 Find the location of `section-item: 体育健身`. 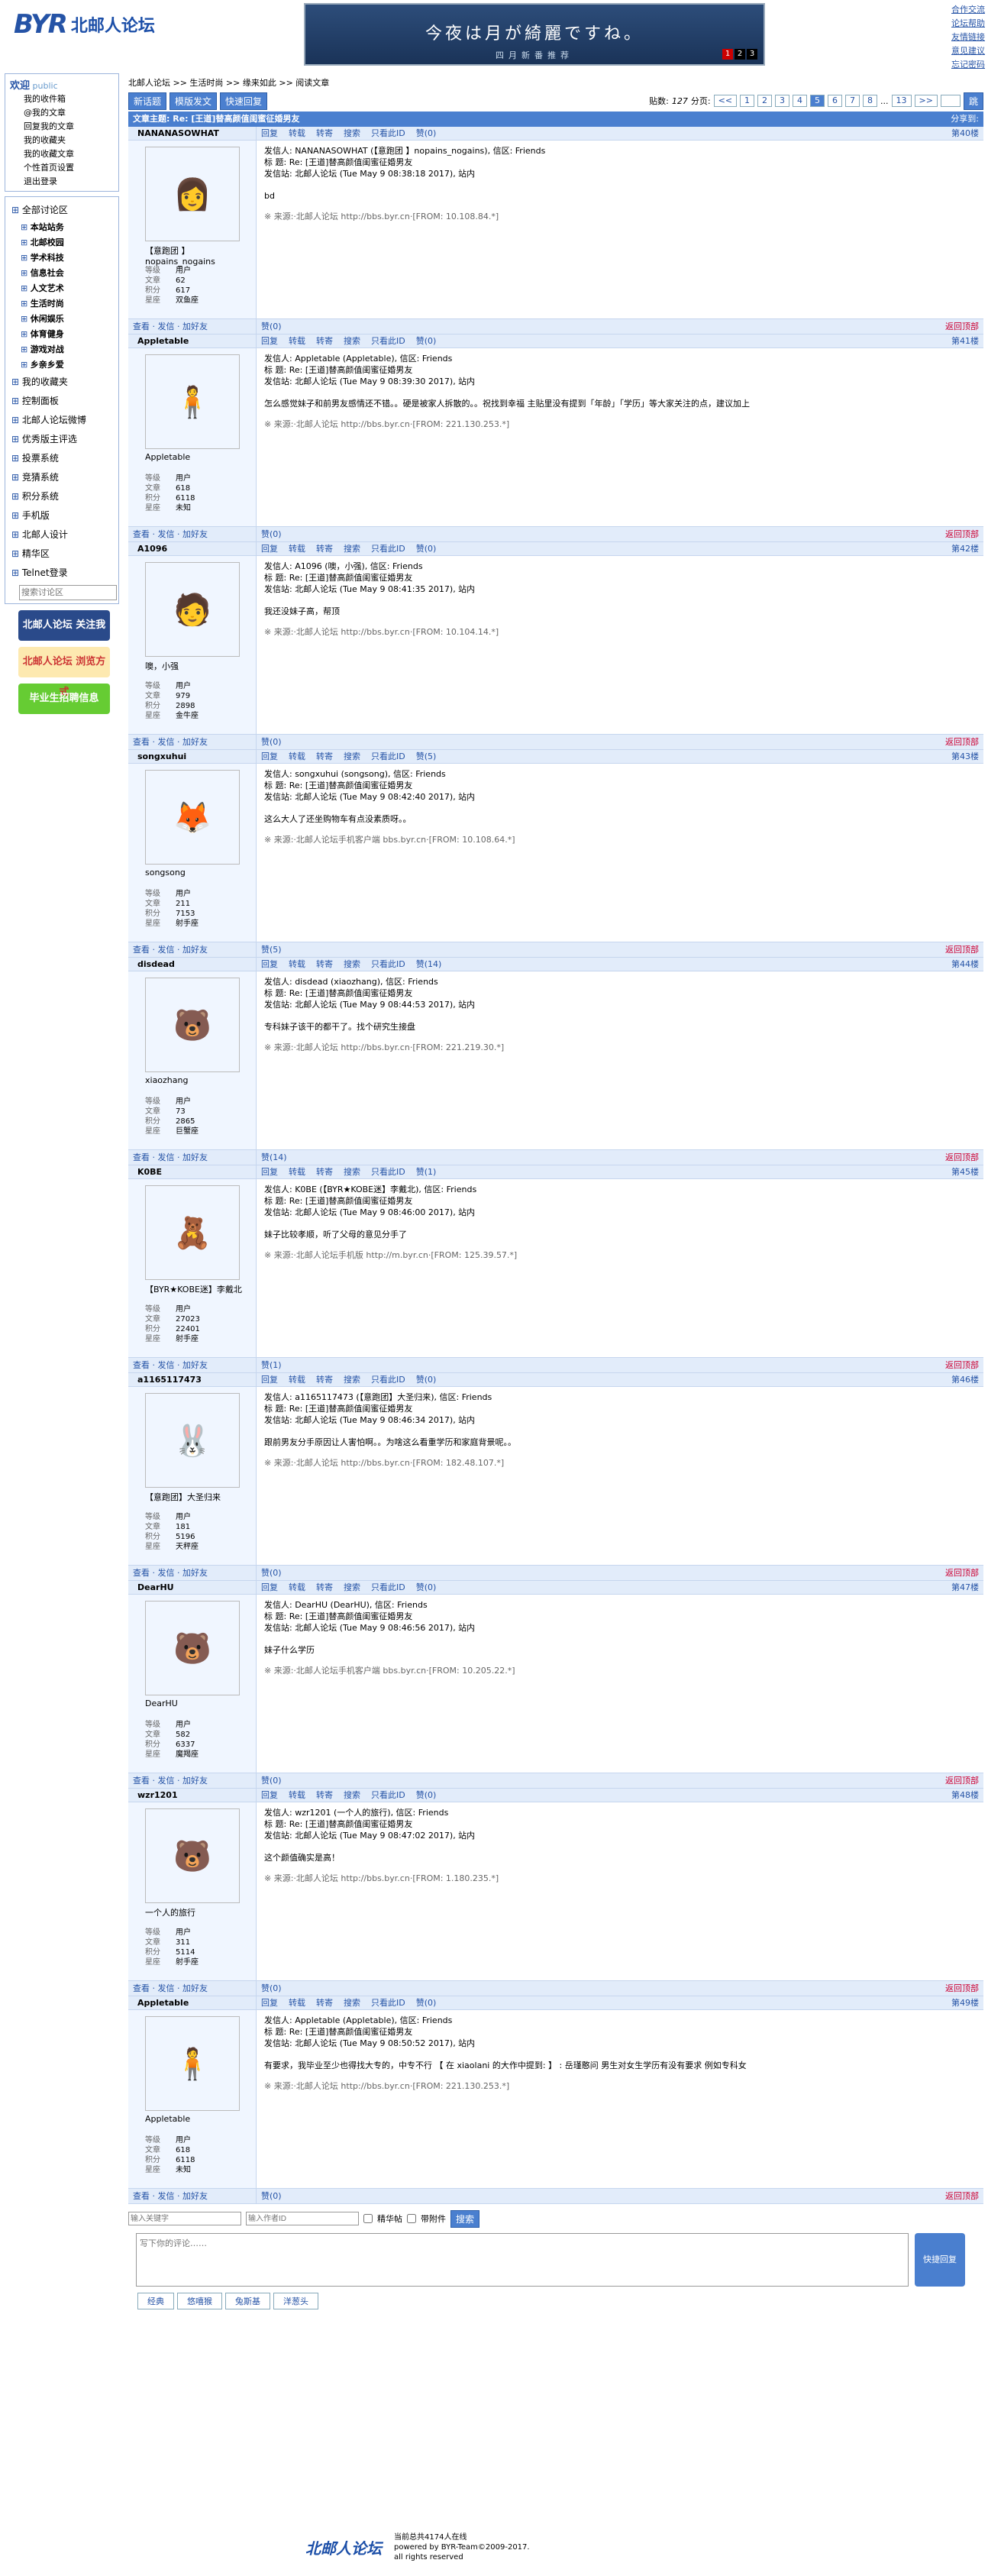

section-item: 体育健身 is located at coordinates (67, 333).